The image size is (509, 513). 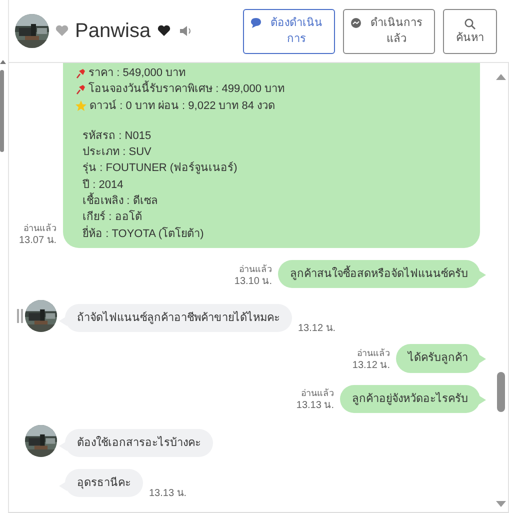 What do you see at coordinates (256, 22) in the screenshot?
I see `speech-bubble-icon` at bounding box center [256, 22].